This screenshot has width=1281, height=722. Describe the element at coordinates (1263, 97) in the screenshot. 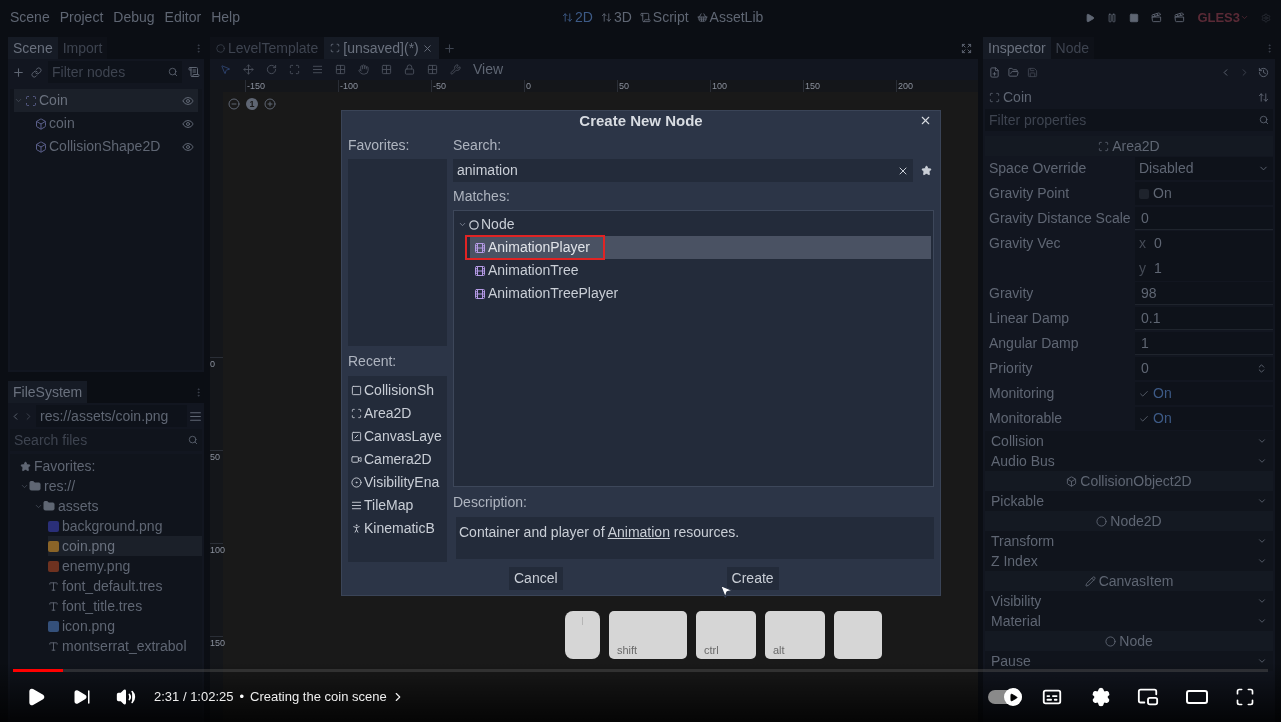

I see `sort-icon` at that location.